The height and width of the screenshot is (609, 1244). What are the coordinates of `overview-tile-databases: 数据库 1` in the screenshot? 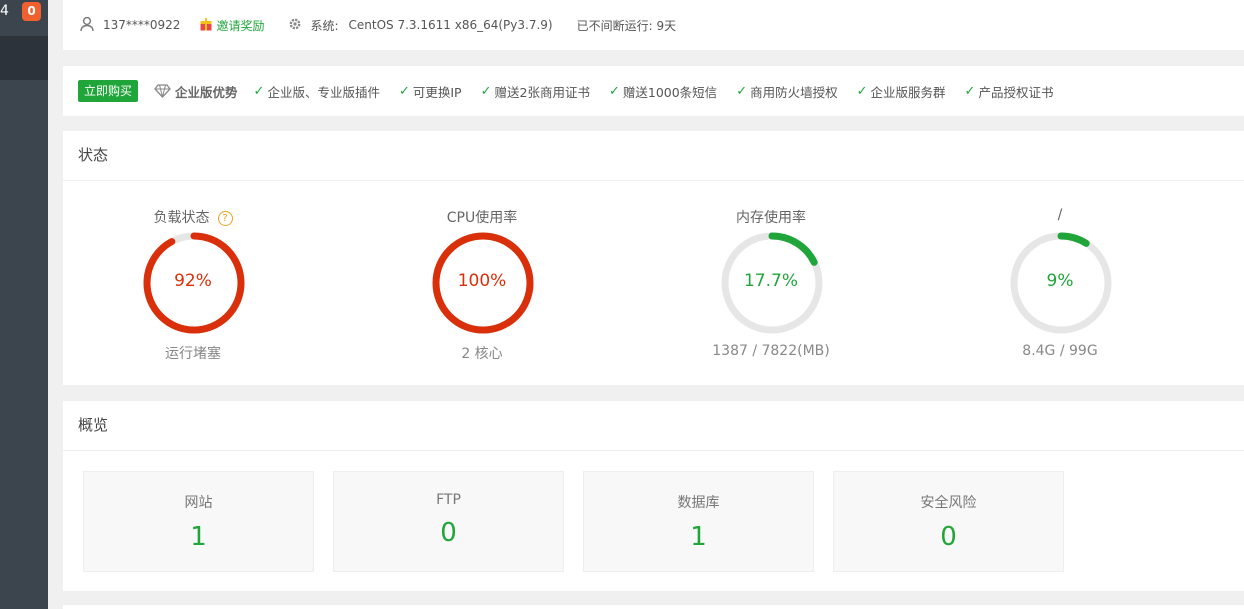 It's located at (698, 521).